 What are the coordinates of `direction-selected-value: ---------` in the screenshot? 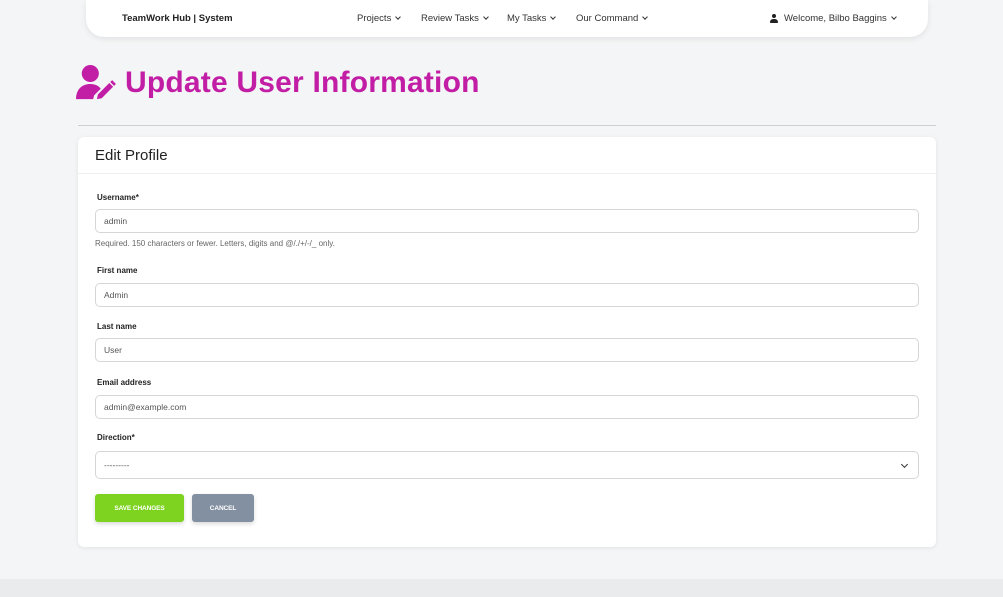 It's located at (117, 465).